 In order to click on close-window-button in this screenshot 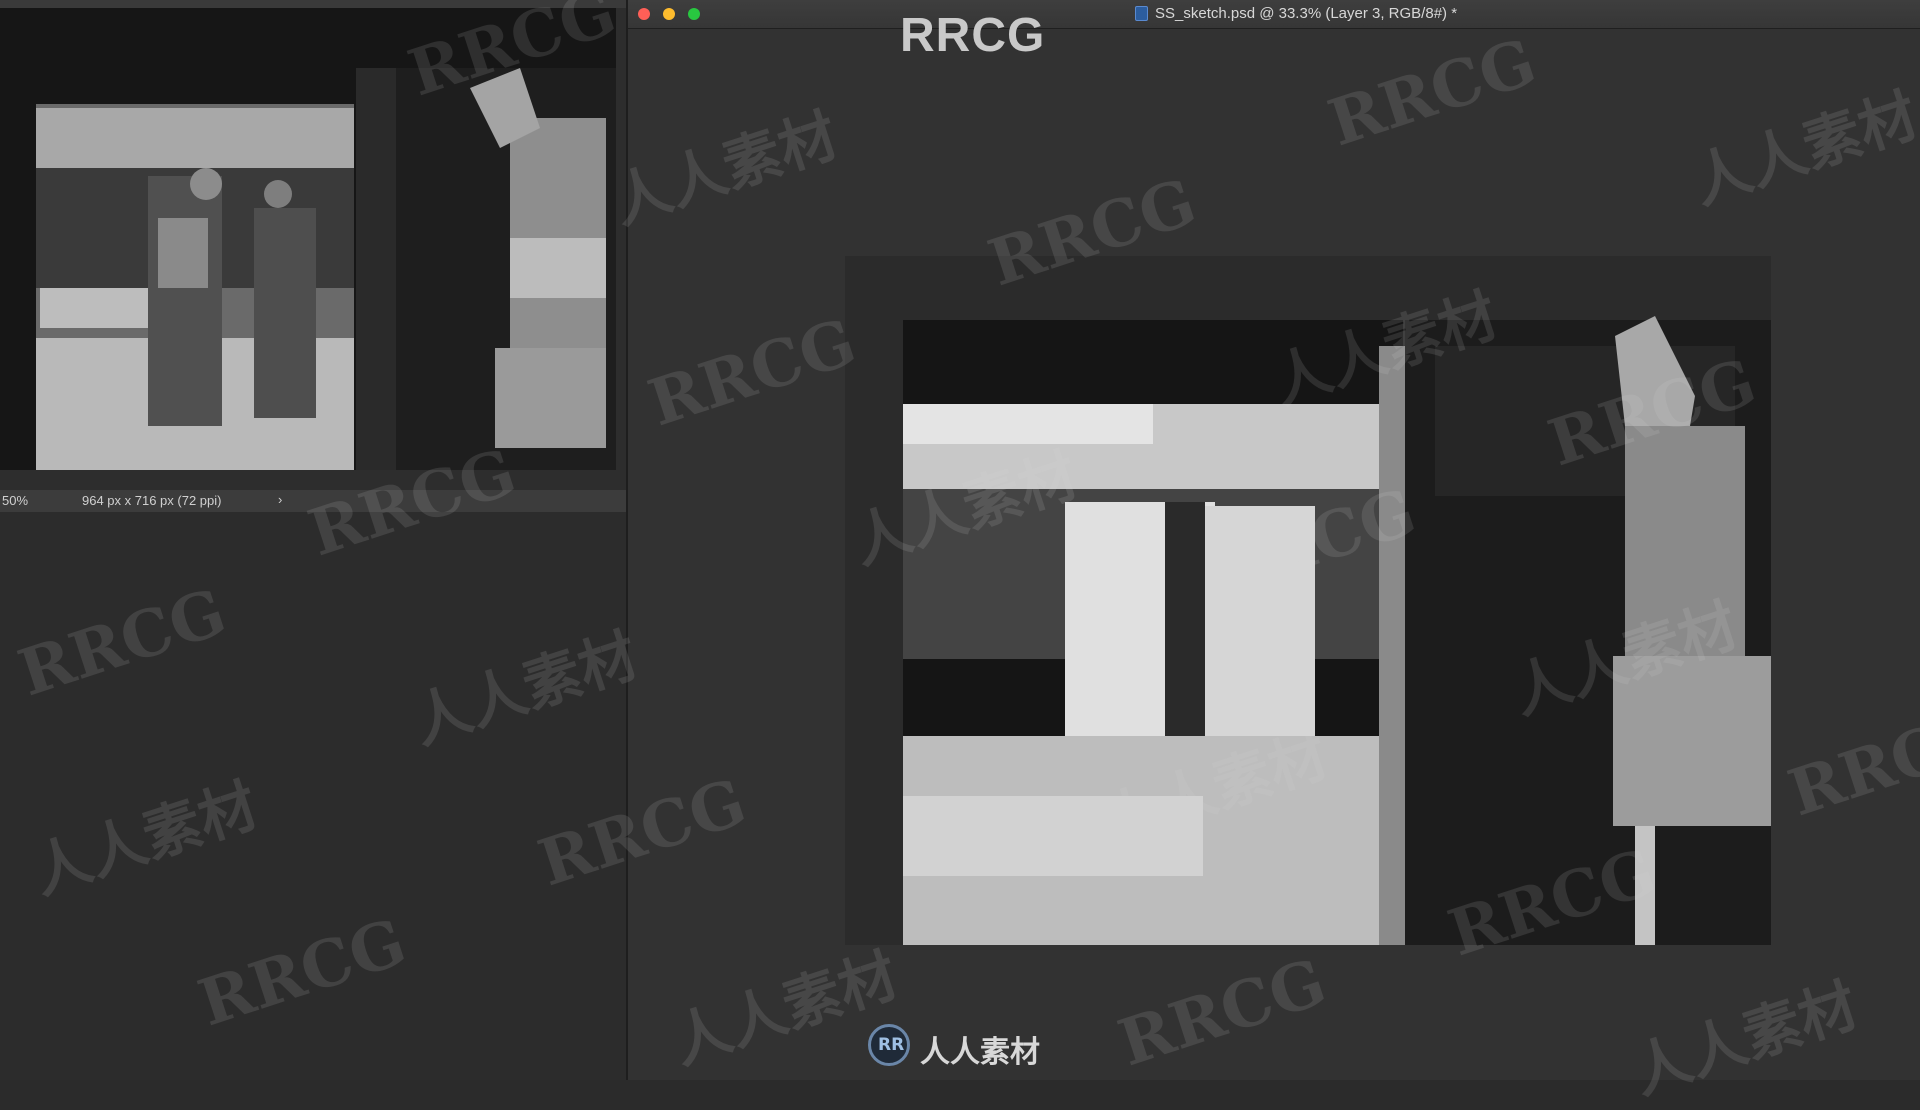, I will do `click(644, 14)`.